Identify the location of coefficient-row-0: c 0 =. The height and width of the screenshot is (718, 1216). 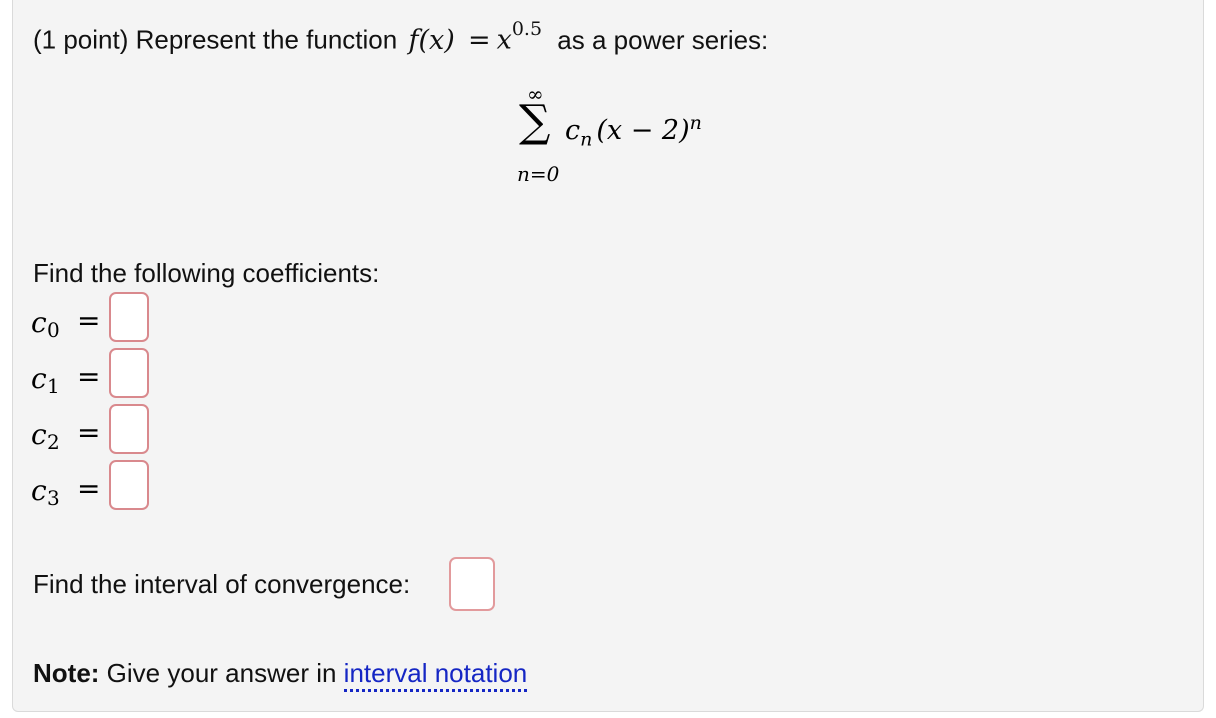
(111, 319).